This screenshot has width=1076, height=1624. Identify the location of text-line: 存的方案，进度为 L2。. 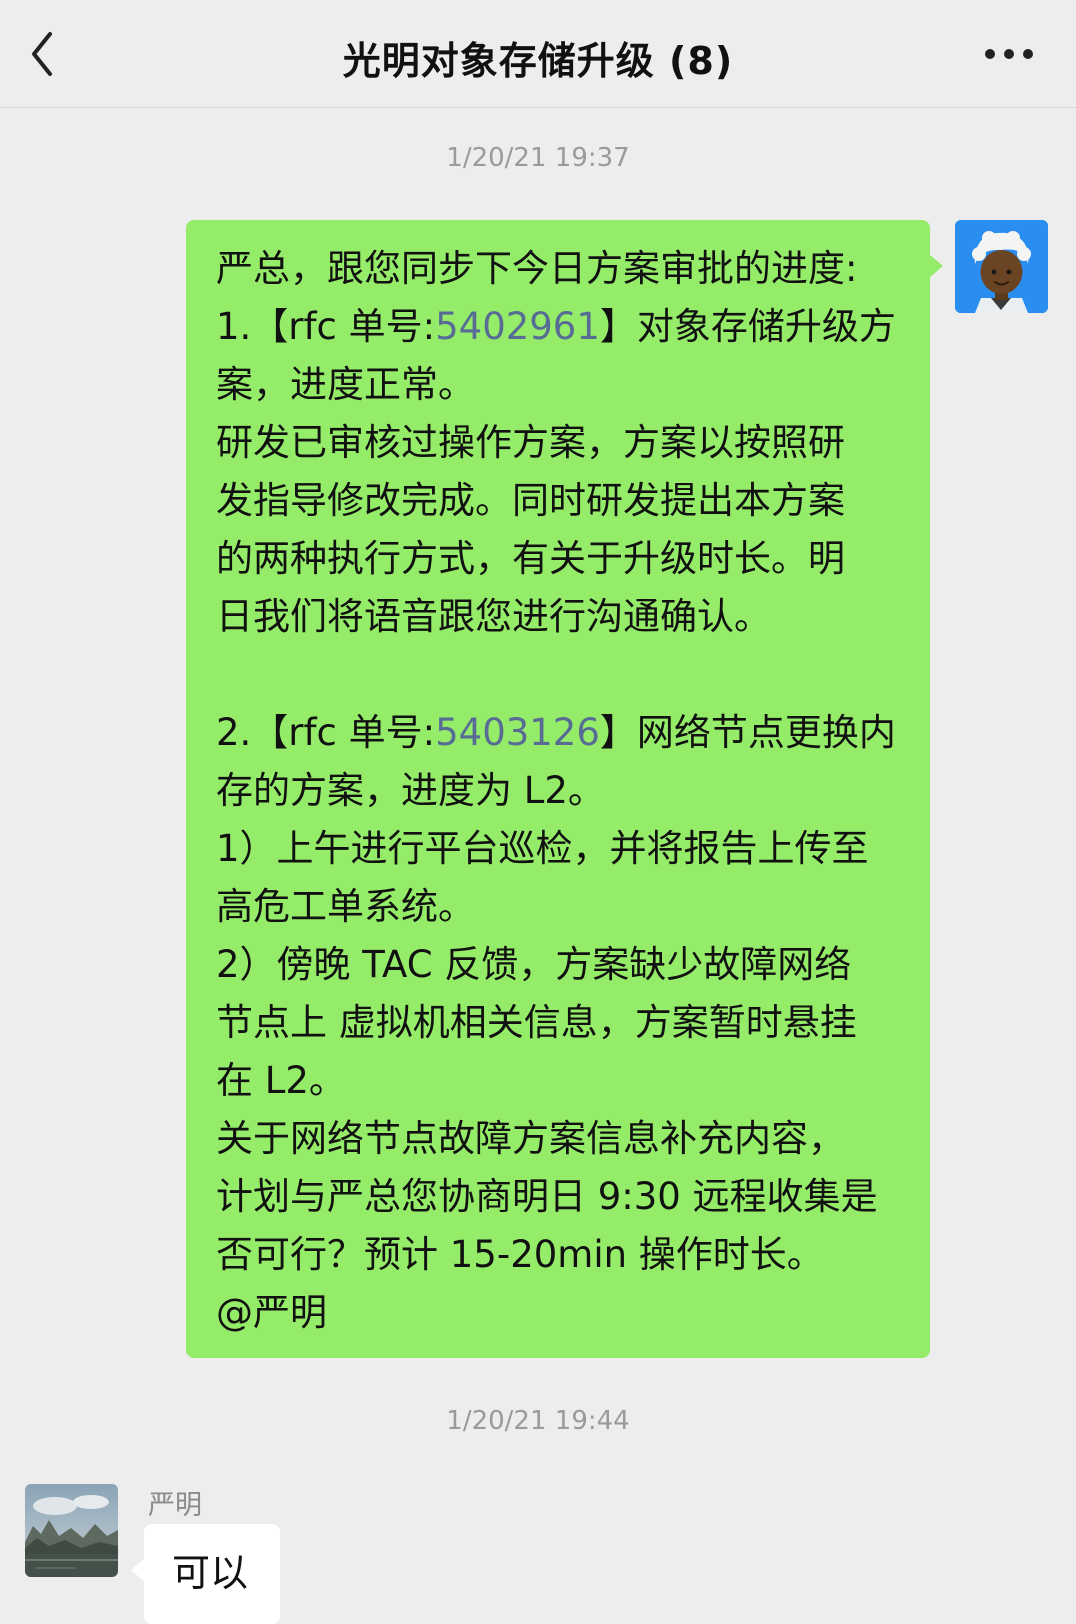
(410, 790).